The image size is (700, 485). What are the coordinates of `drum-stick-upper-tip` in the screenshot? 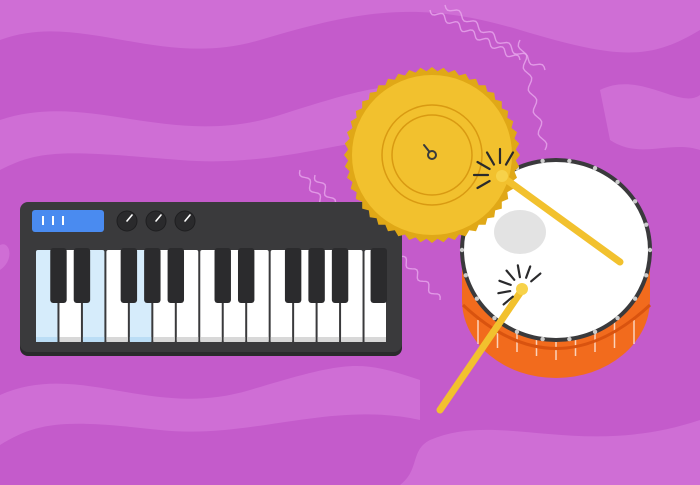 It's located at (502, 176).